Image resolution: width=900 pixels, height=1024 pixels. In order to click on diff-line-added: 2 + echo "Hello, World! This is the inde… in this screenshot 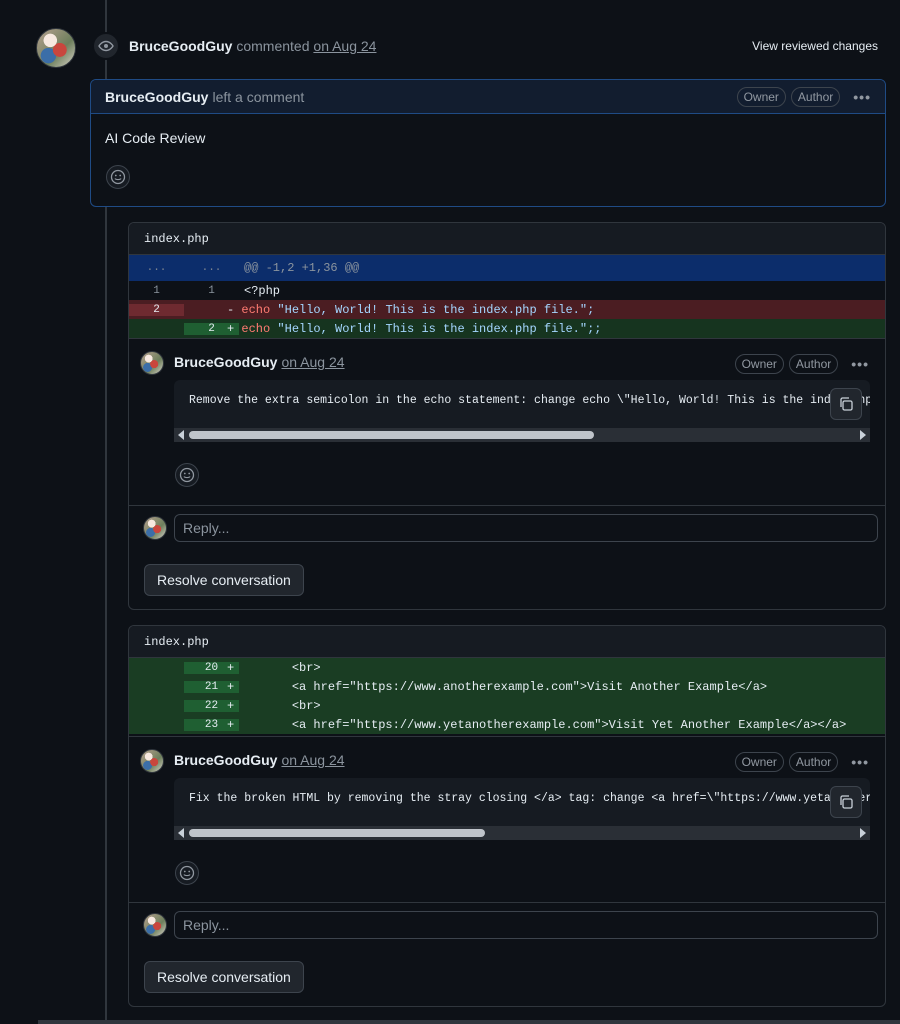, I will do `click(507, 328)`.